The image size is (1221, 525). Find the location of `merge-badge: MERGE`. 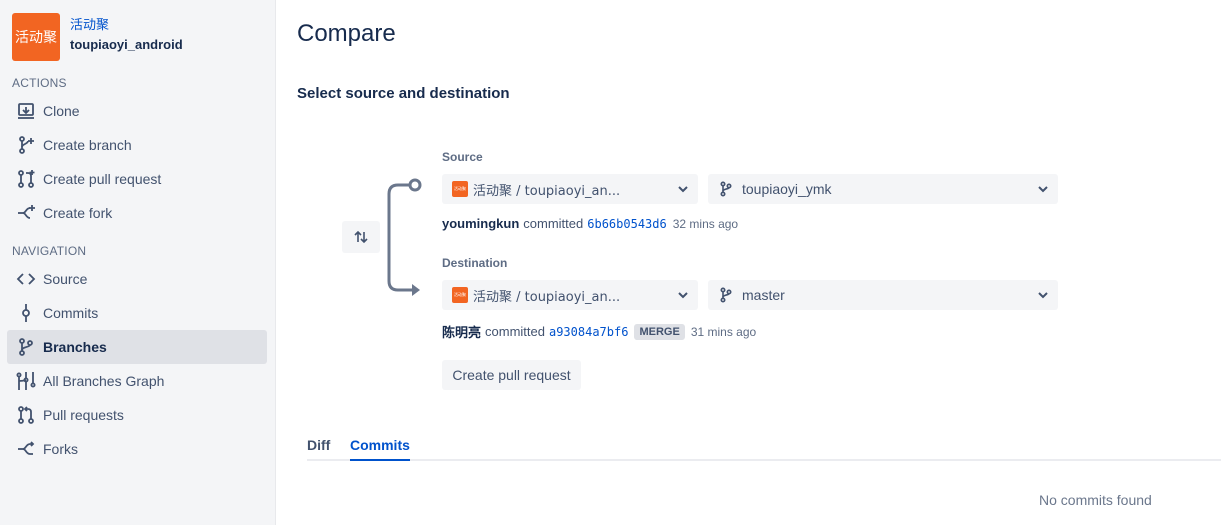

merge-badge: MERGE is located at coordinates (659, 331).